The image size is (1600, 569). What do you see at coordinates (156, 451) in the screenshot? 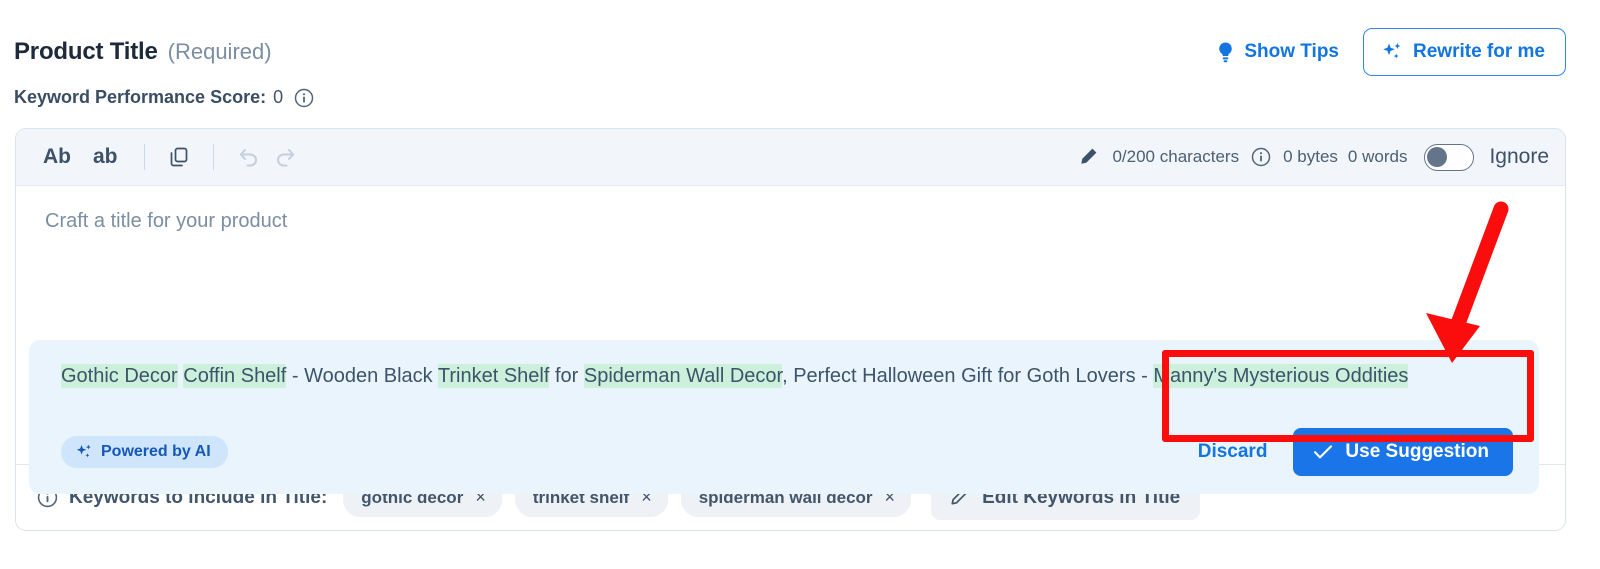
I see `powered-by-ai-label: Powered by AI` at bounding box center [156, 451].